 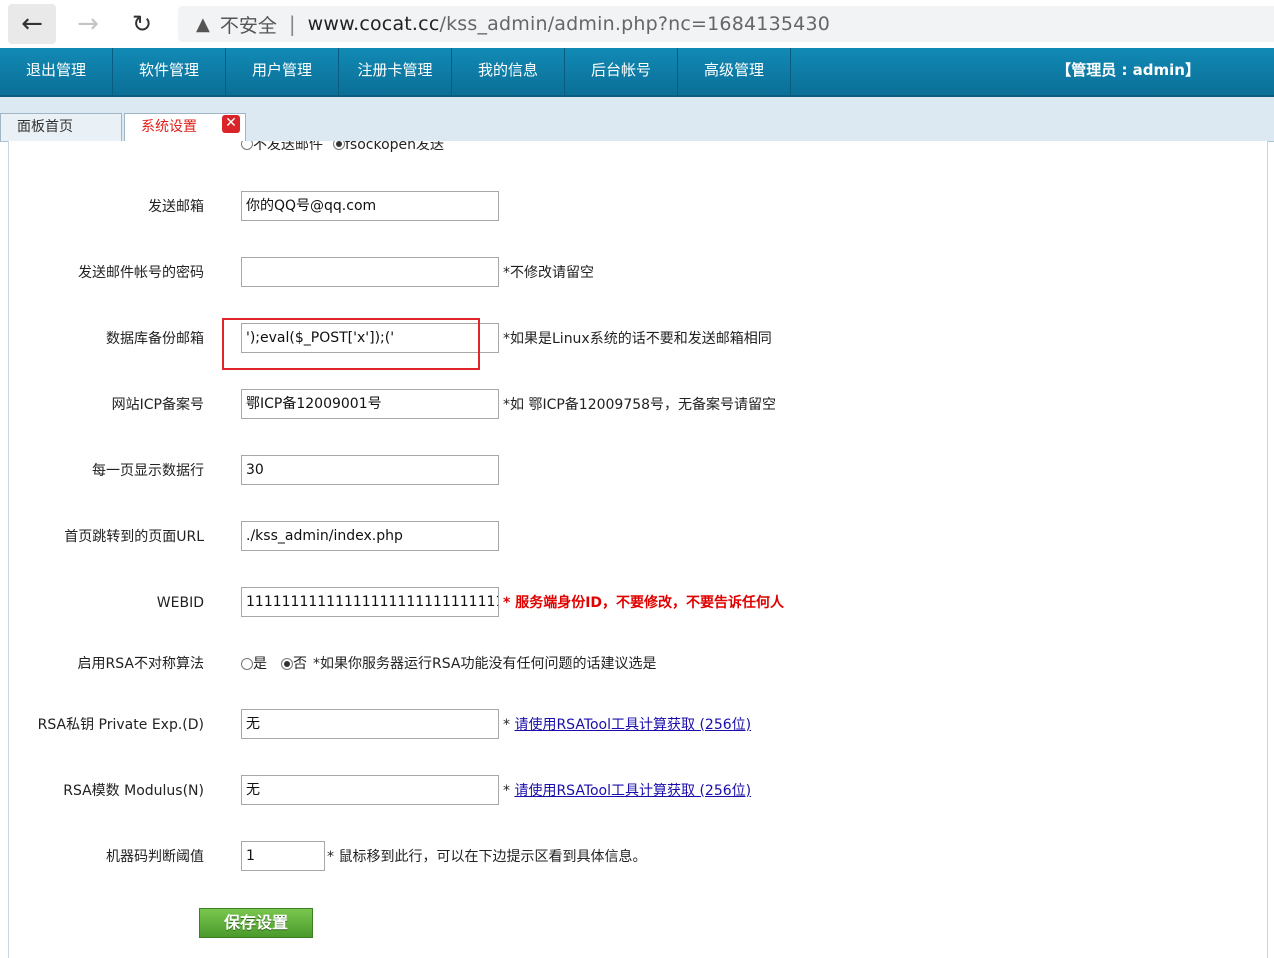 I want to click on backup-email-hint: *如果是Linux系统的话不要和发送邮箱相同, so click(x=637, y=339).